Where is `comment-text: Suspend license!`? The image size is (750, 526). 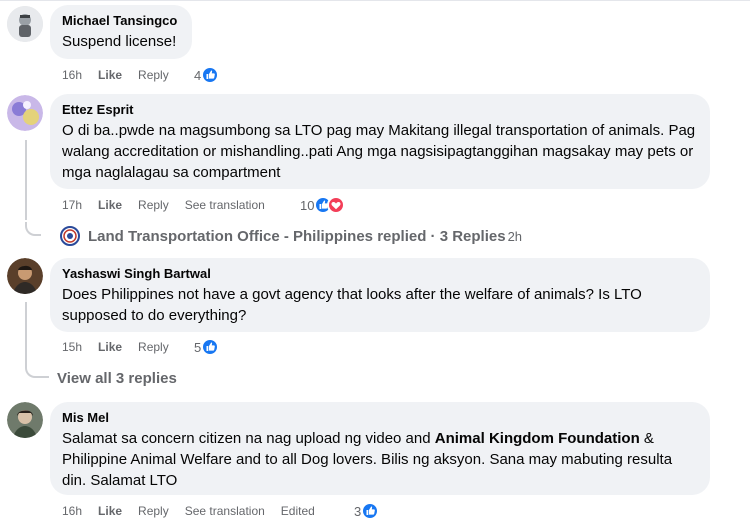
comment-text: Suspend license! is located at coordinates (119, 41).